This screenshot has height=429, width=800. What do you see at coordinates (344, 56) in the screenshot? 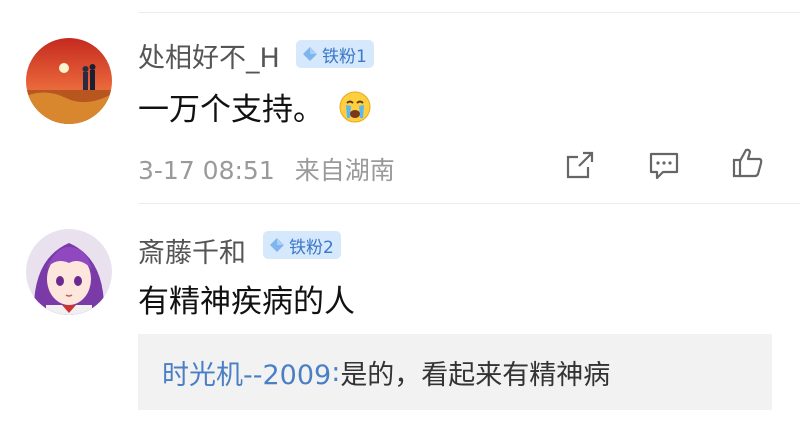
I see `badge-label: 铁粉1` at bounding box center [344, 56].